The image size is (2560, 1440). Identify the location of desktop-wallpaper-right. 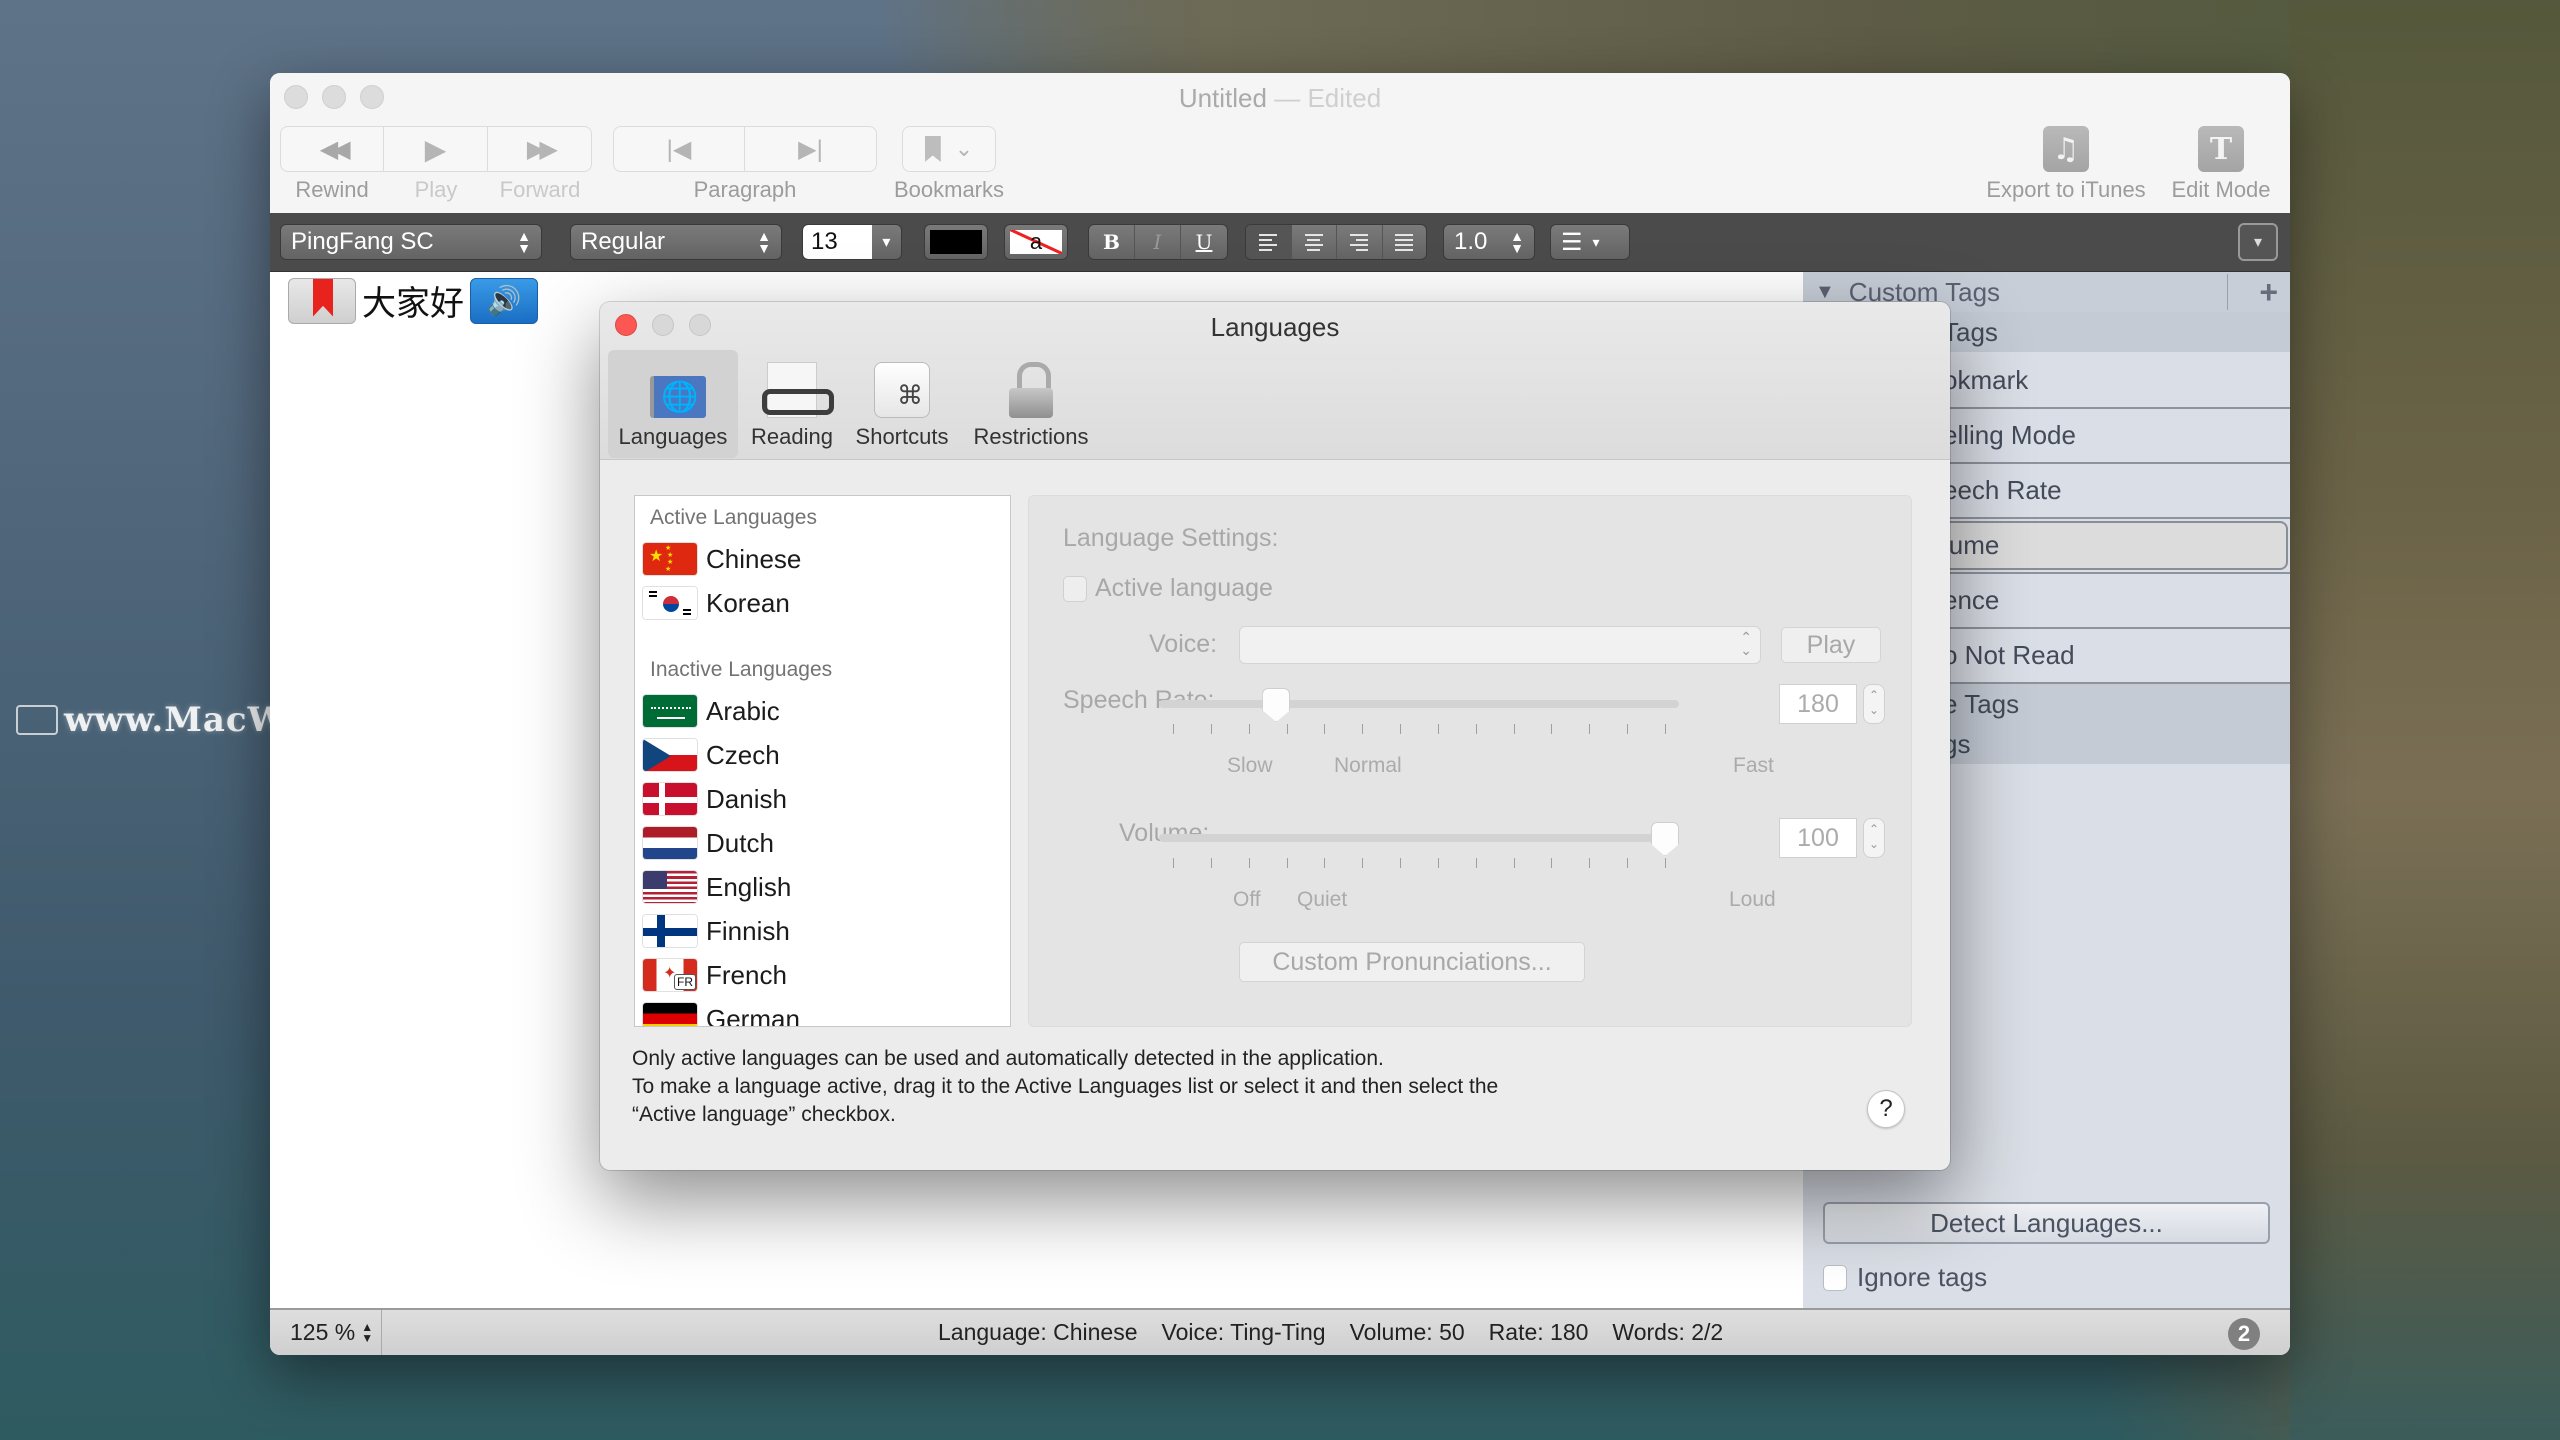
(2425, 720).